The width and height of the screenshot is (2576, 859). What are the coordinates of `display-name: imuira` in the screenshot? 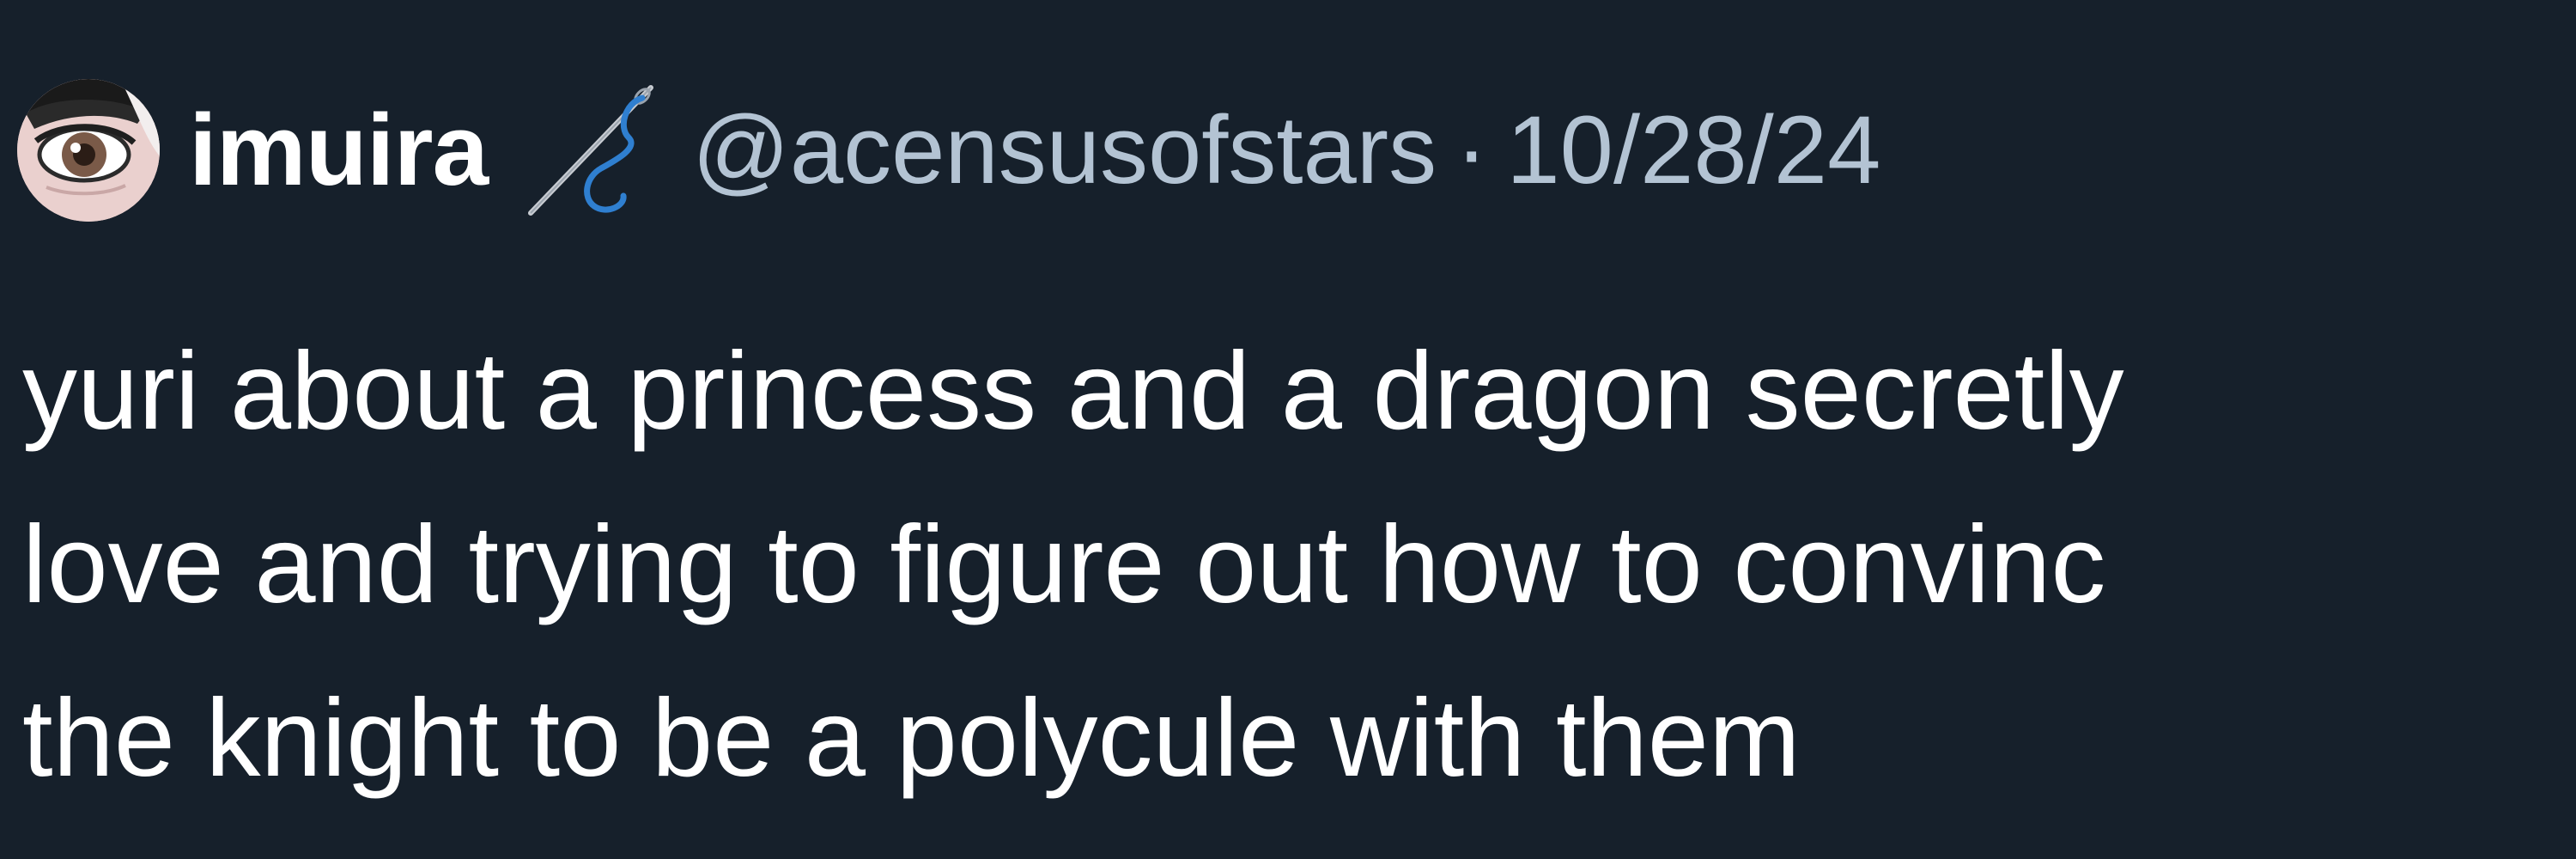 It's located at (339, 151).